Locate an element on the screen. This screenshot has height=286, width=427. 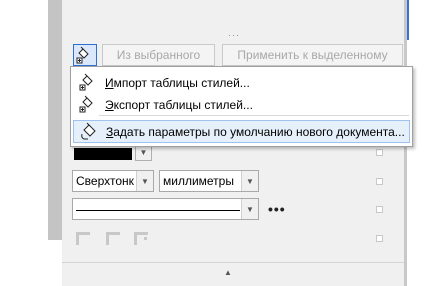
corner-miter-icon is located at coordinates (141, 238).